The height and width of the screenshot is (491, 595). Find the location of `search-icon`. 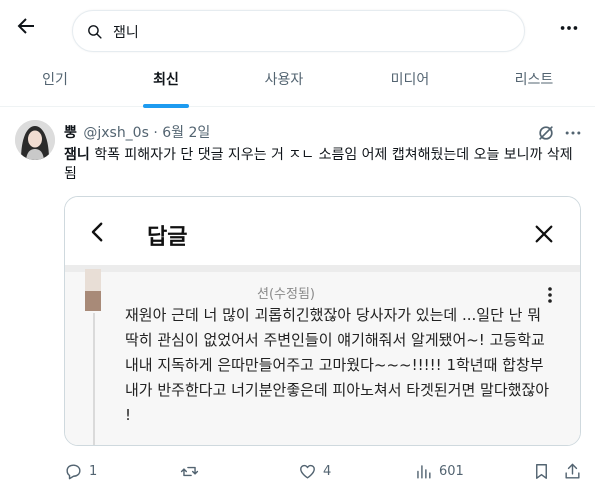

search-icon is located at coordinates (95, 32).